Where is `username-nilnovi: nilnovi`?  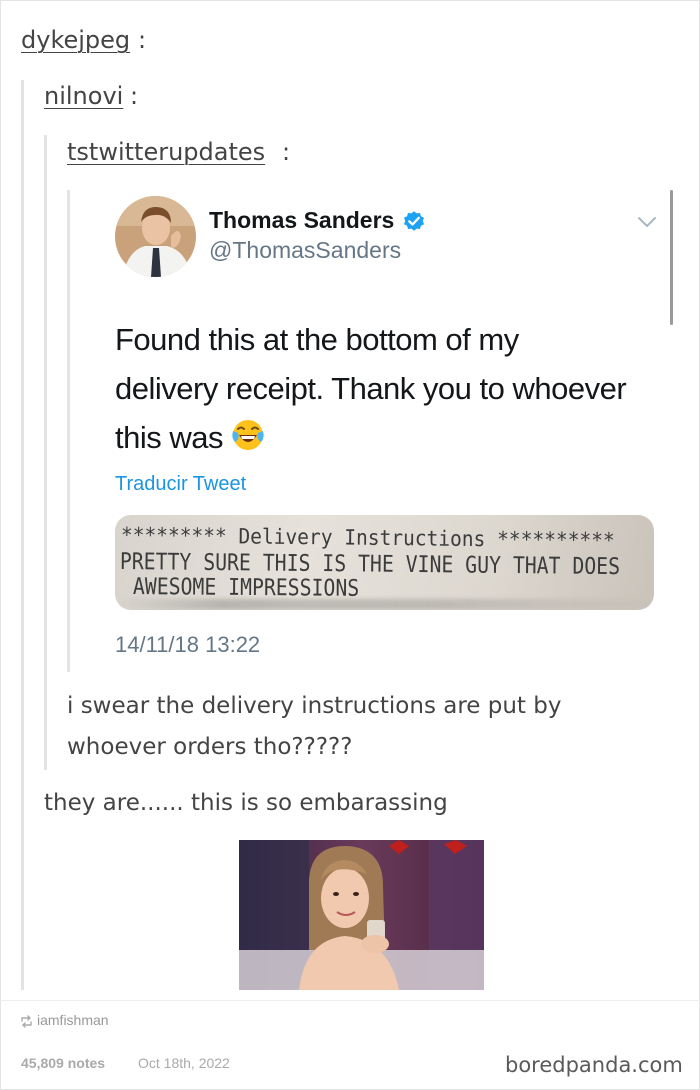
username-nilnovi: nilnovi is located at coordinates (83, 96).